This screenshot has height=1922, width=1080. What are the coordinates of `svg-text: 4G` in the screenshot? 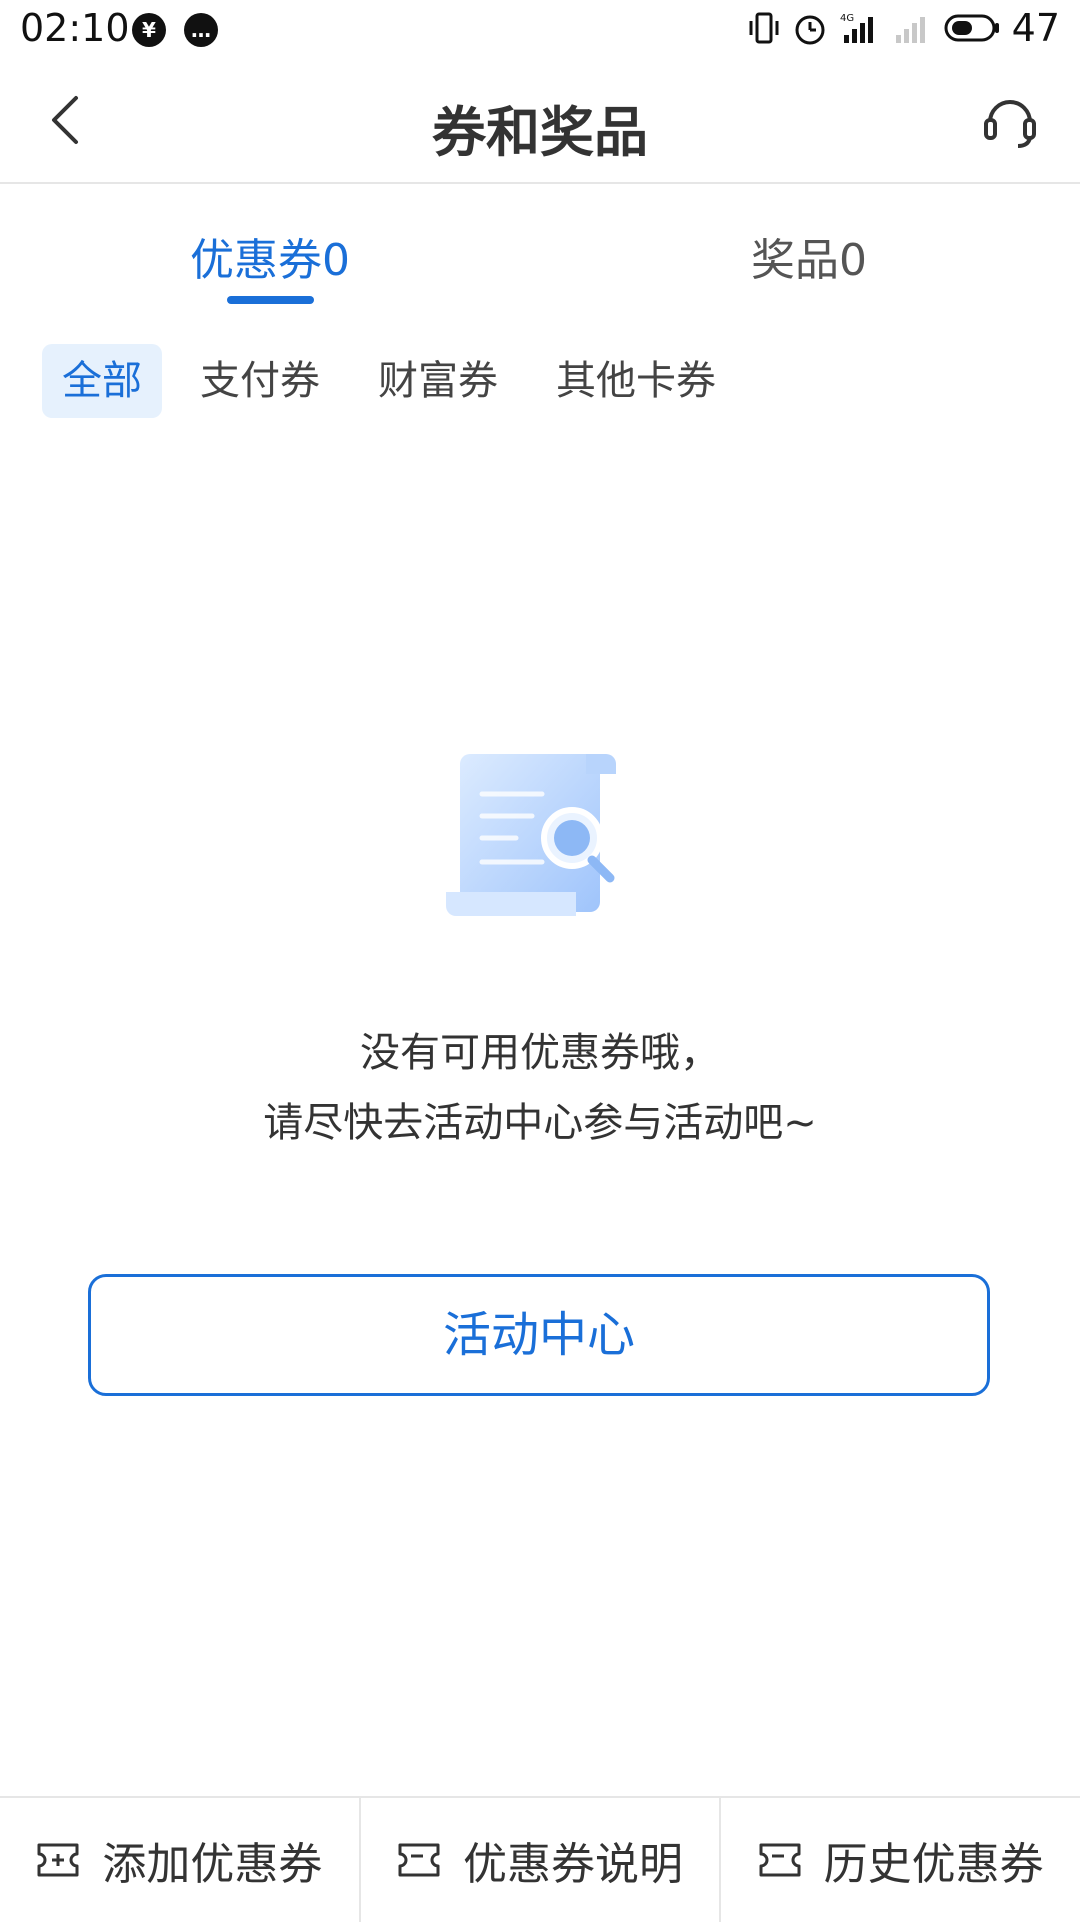 It's located at (847, 18).